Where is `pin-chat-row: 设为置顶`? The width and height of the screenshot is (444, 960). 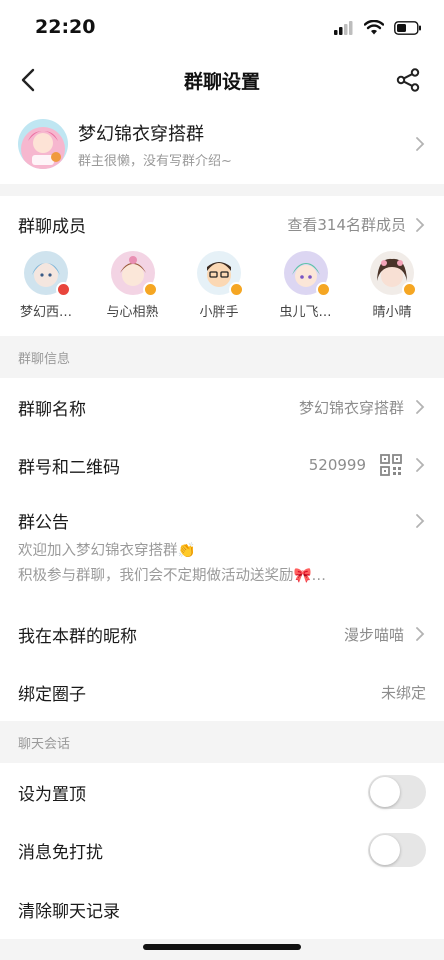
pin-chat-row: 设为置顶 is located at coordinates (222, 792).